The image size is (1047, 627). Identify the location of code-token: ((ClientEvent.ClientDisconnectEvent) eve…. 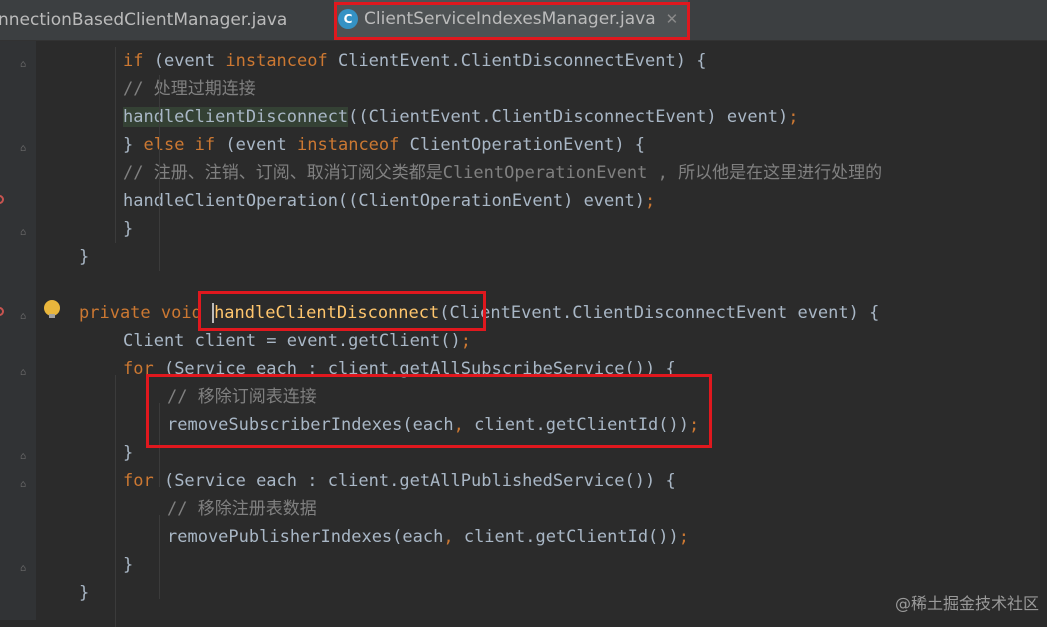
(568, 117).